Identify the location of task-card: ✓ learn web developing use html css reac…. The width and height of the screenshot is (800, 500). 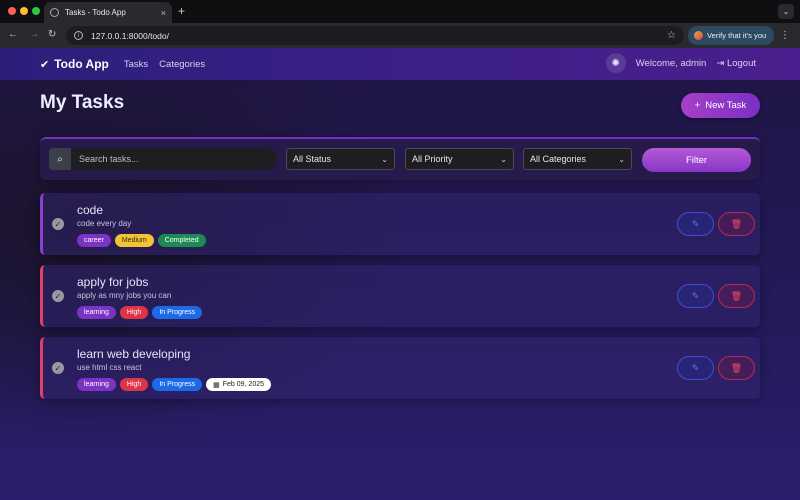
(400, 368).